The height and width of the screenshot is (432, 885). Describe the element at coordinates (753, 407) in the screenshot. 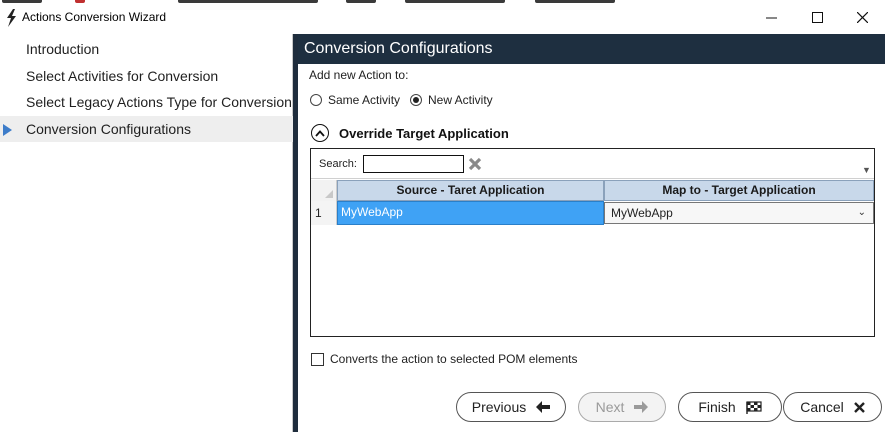

I see `checkered-flag-icon` at that location.